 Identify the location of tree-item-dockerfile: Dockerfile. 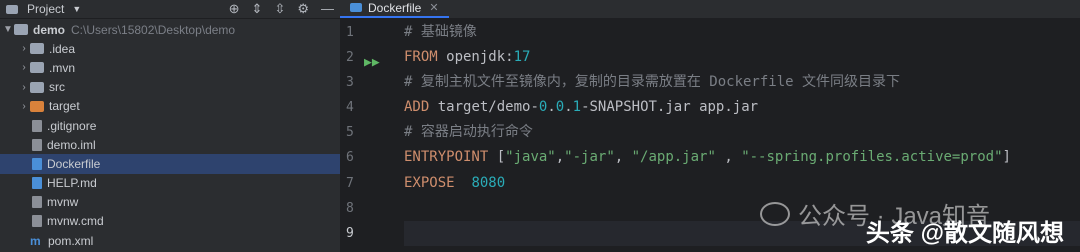
(170, 164).